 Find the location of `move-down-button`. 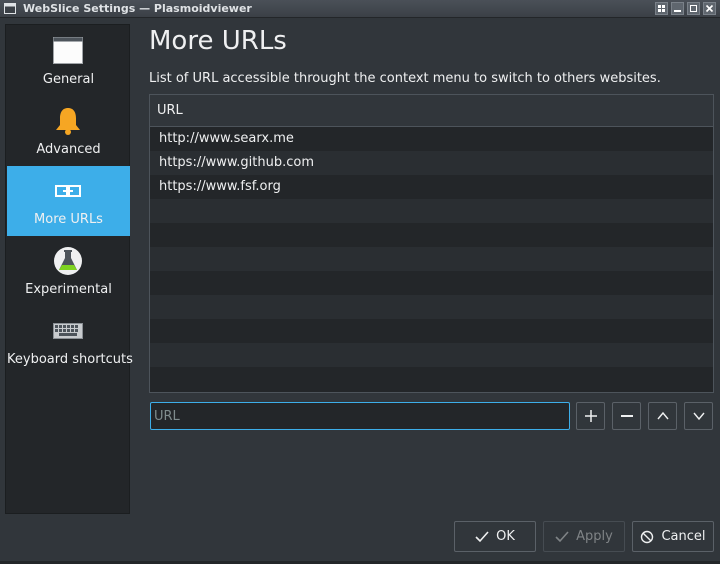

move-down-button is located at coordinates (698, 416).